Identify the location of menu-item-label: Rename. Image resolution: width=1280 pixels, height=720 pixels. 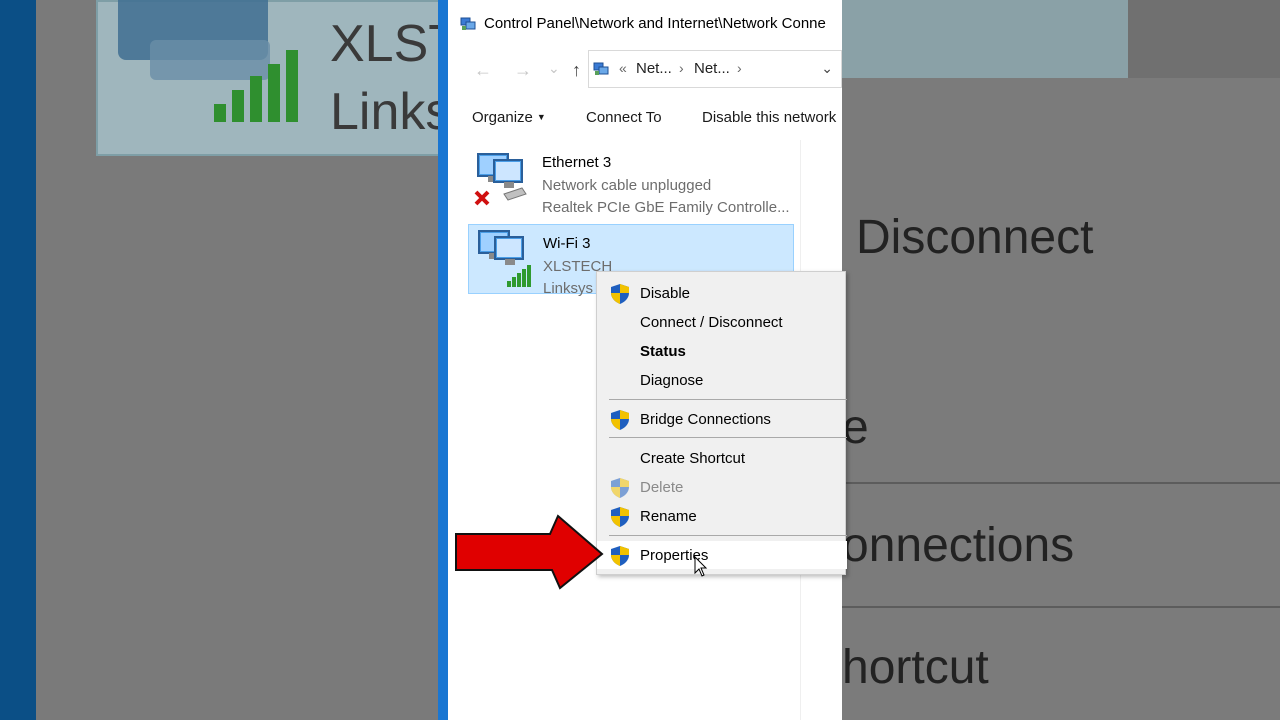
(668, 516).